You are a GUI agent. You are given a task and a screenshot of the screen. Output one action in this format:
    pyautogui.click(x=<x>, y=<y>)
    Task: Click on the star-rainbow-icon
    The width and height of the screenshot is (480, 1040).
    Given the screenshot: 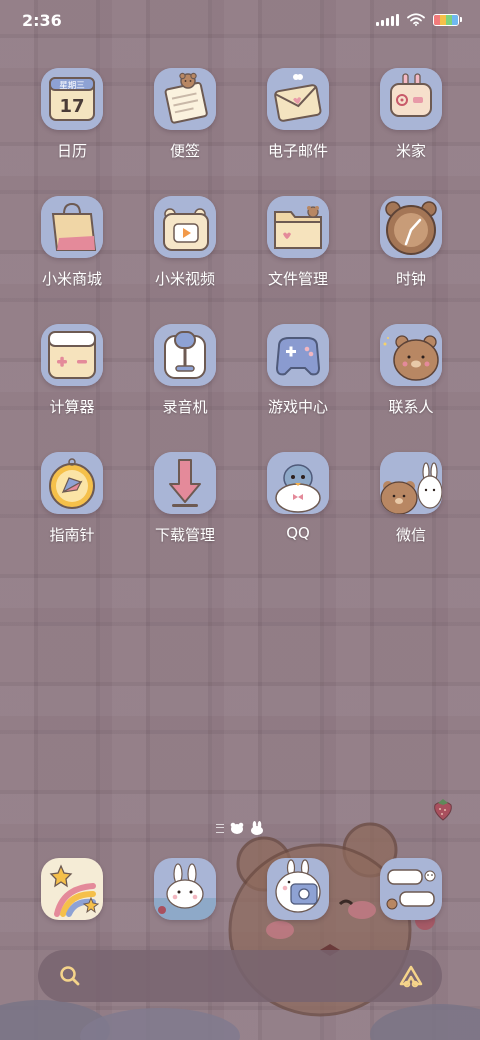 What is the action you would take?
    pyautogui.click(x=72, y=889)
    